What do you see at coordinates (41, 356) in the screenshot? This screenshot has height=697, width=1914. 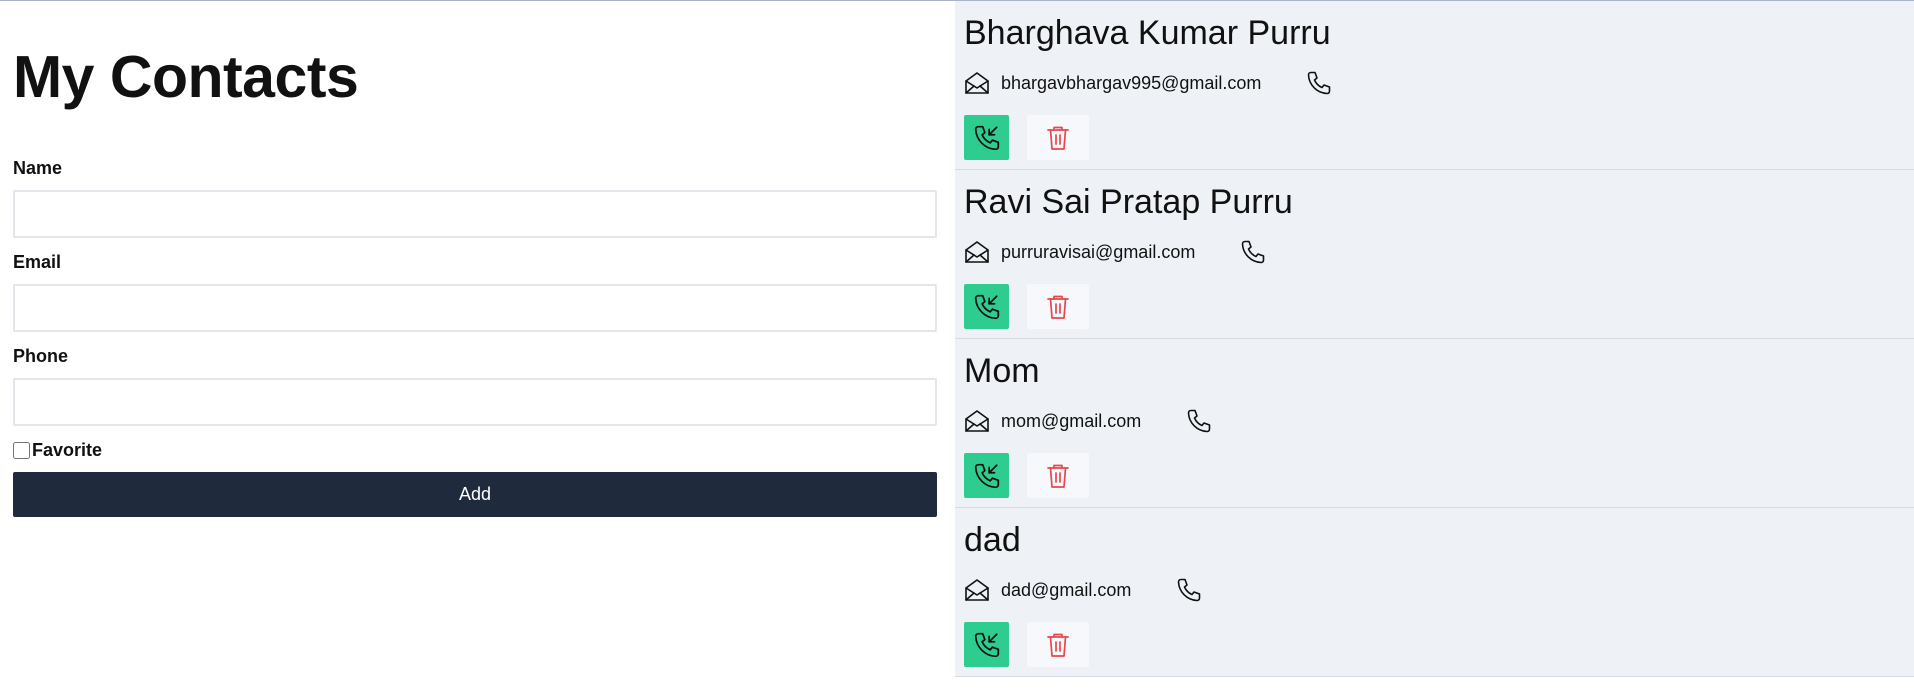 I see `phone-label: Phone` at bounding box center [41, 356].